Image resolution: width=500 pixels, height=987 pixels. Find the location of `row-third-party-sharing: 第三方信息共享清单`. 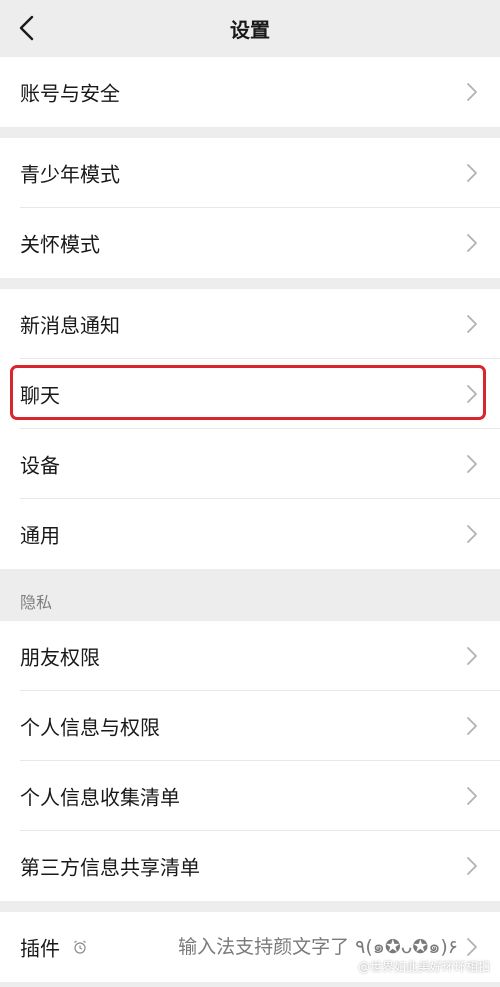

row-third-party-sharing: 第三方信息共享清单 is located at coordinates (250, 866).